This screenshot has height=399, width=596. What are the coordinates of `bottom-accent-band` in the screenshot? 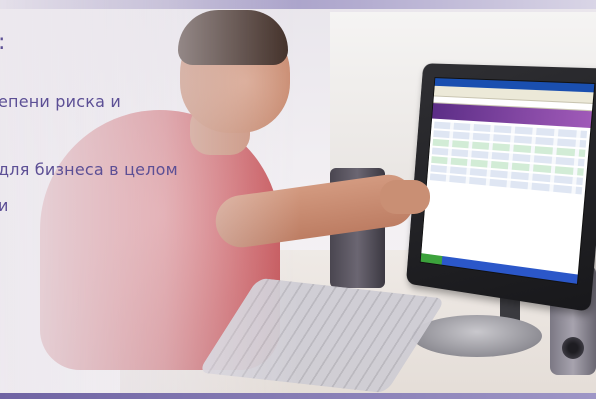 It's located at (298, 396).